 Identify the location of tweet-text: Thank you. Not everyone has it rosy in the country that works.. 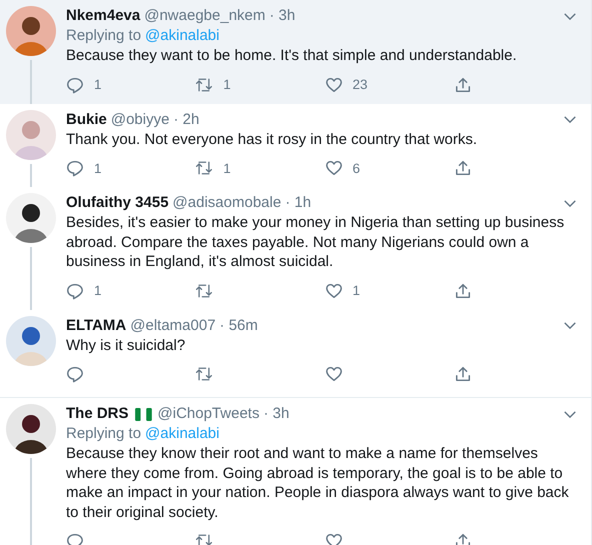
(272, 139).